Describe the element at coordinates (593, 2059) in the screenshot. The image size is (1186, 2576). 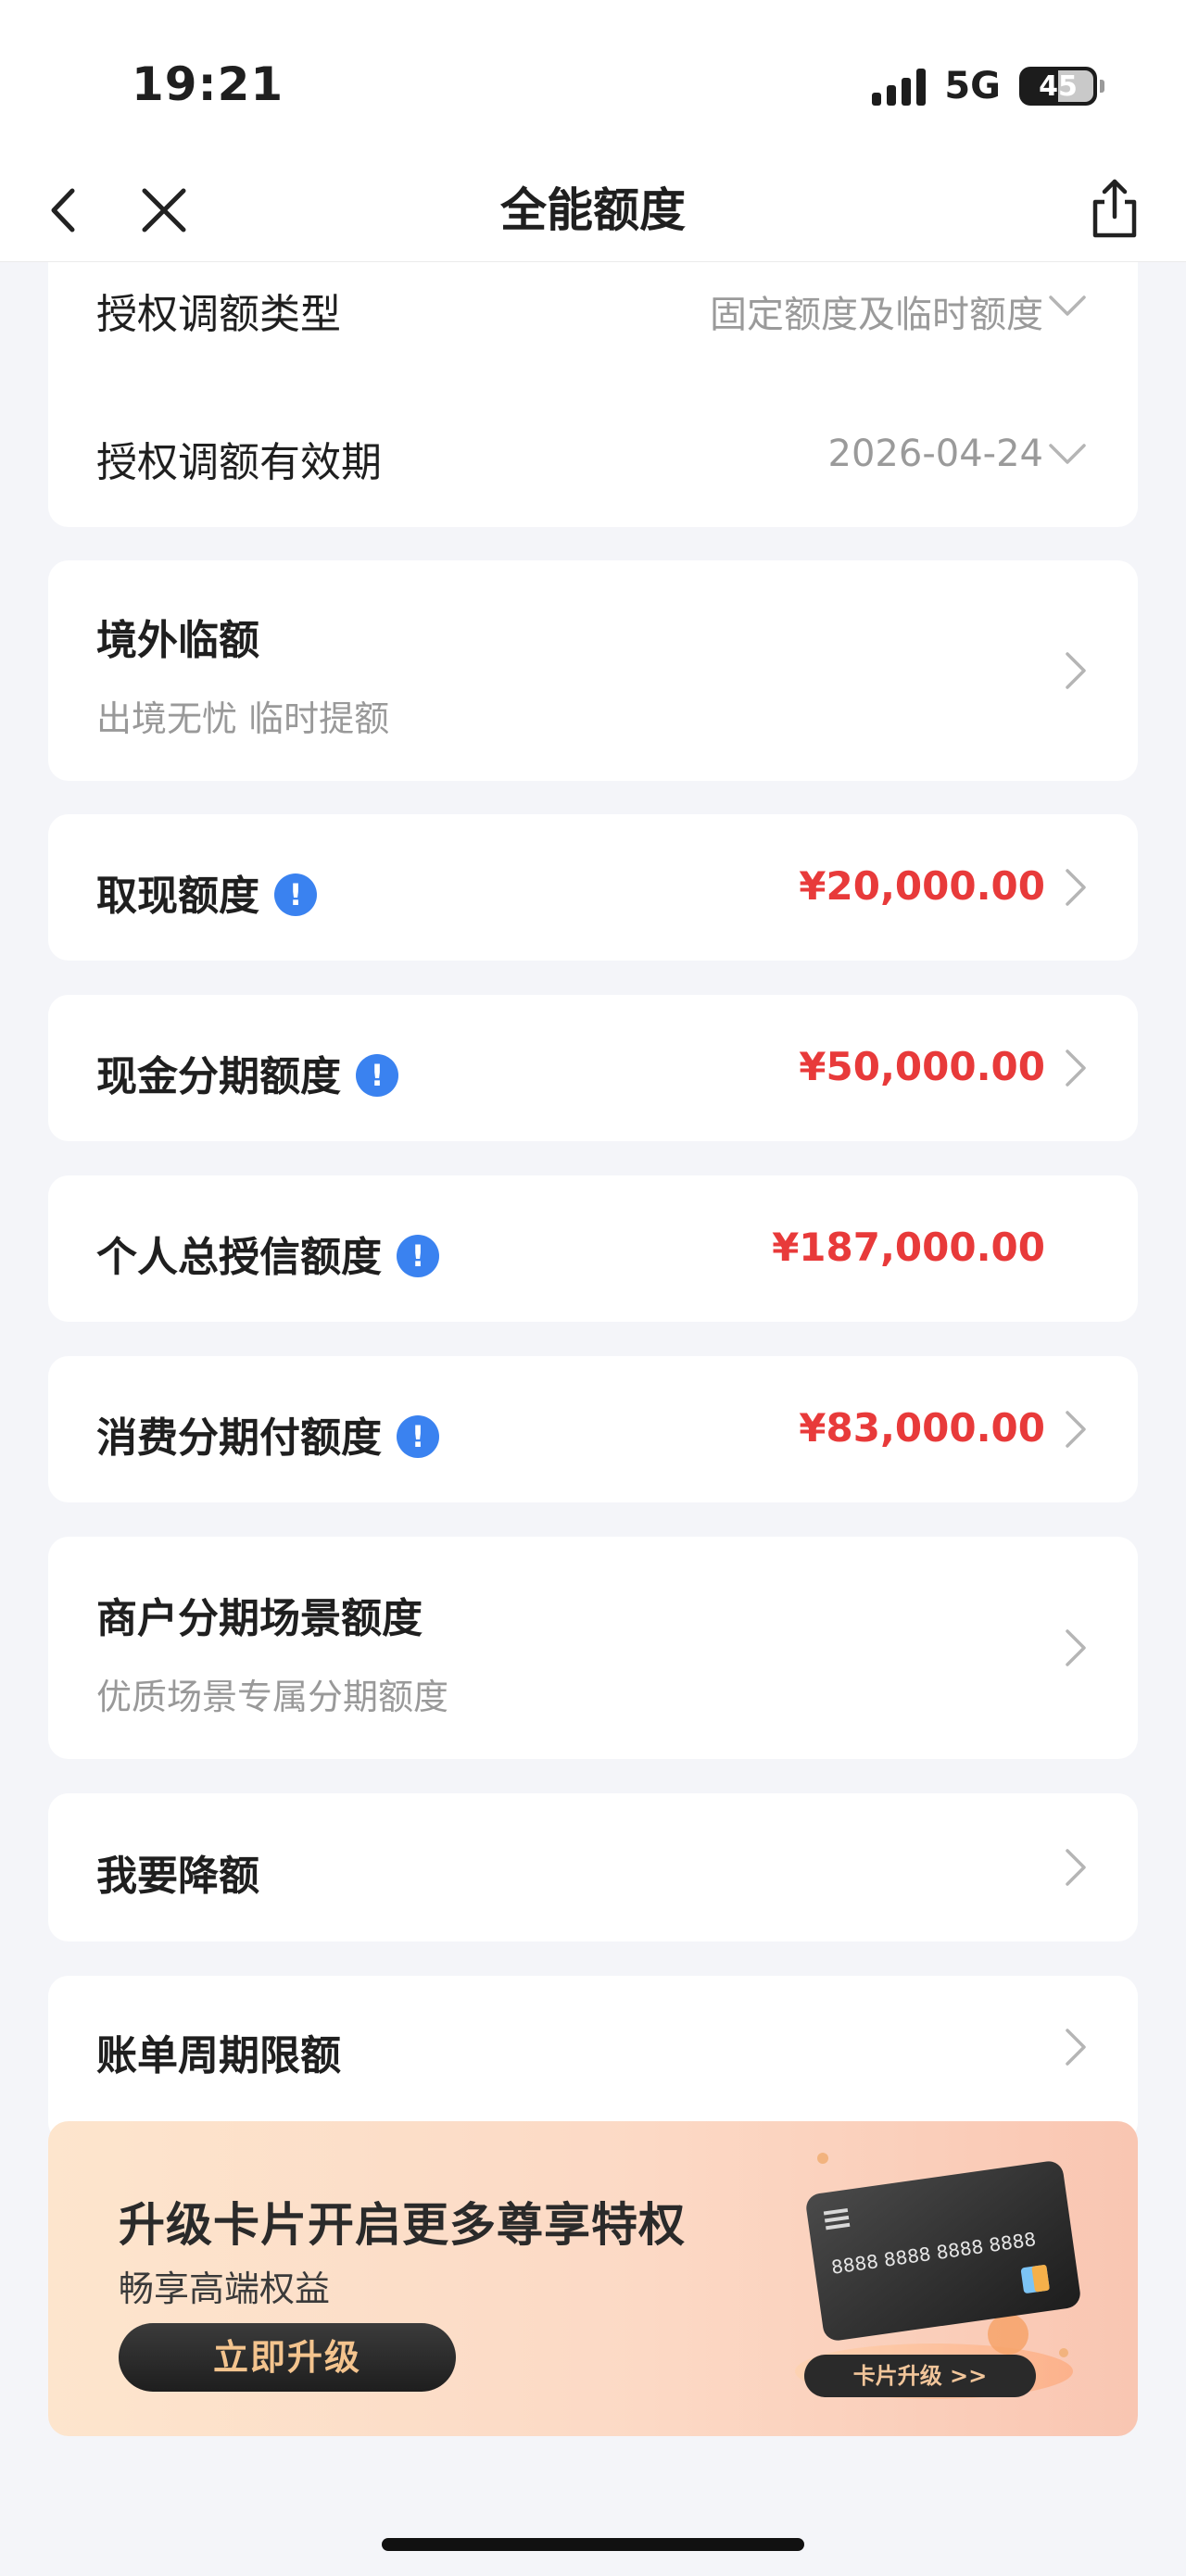
I see `billing-cycle-card: 账单周期限额` at that location.